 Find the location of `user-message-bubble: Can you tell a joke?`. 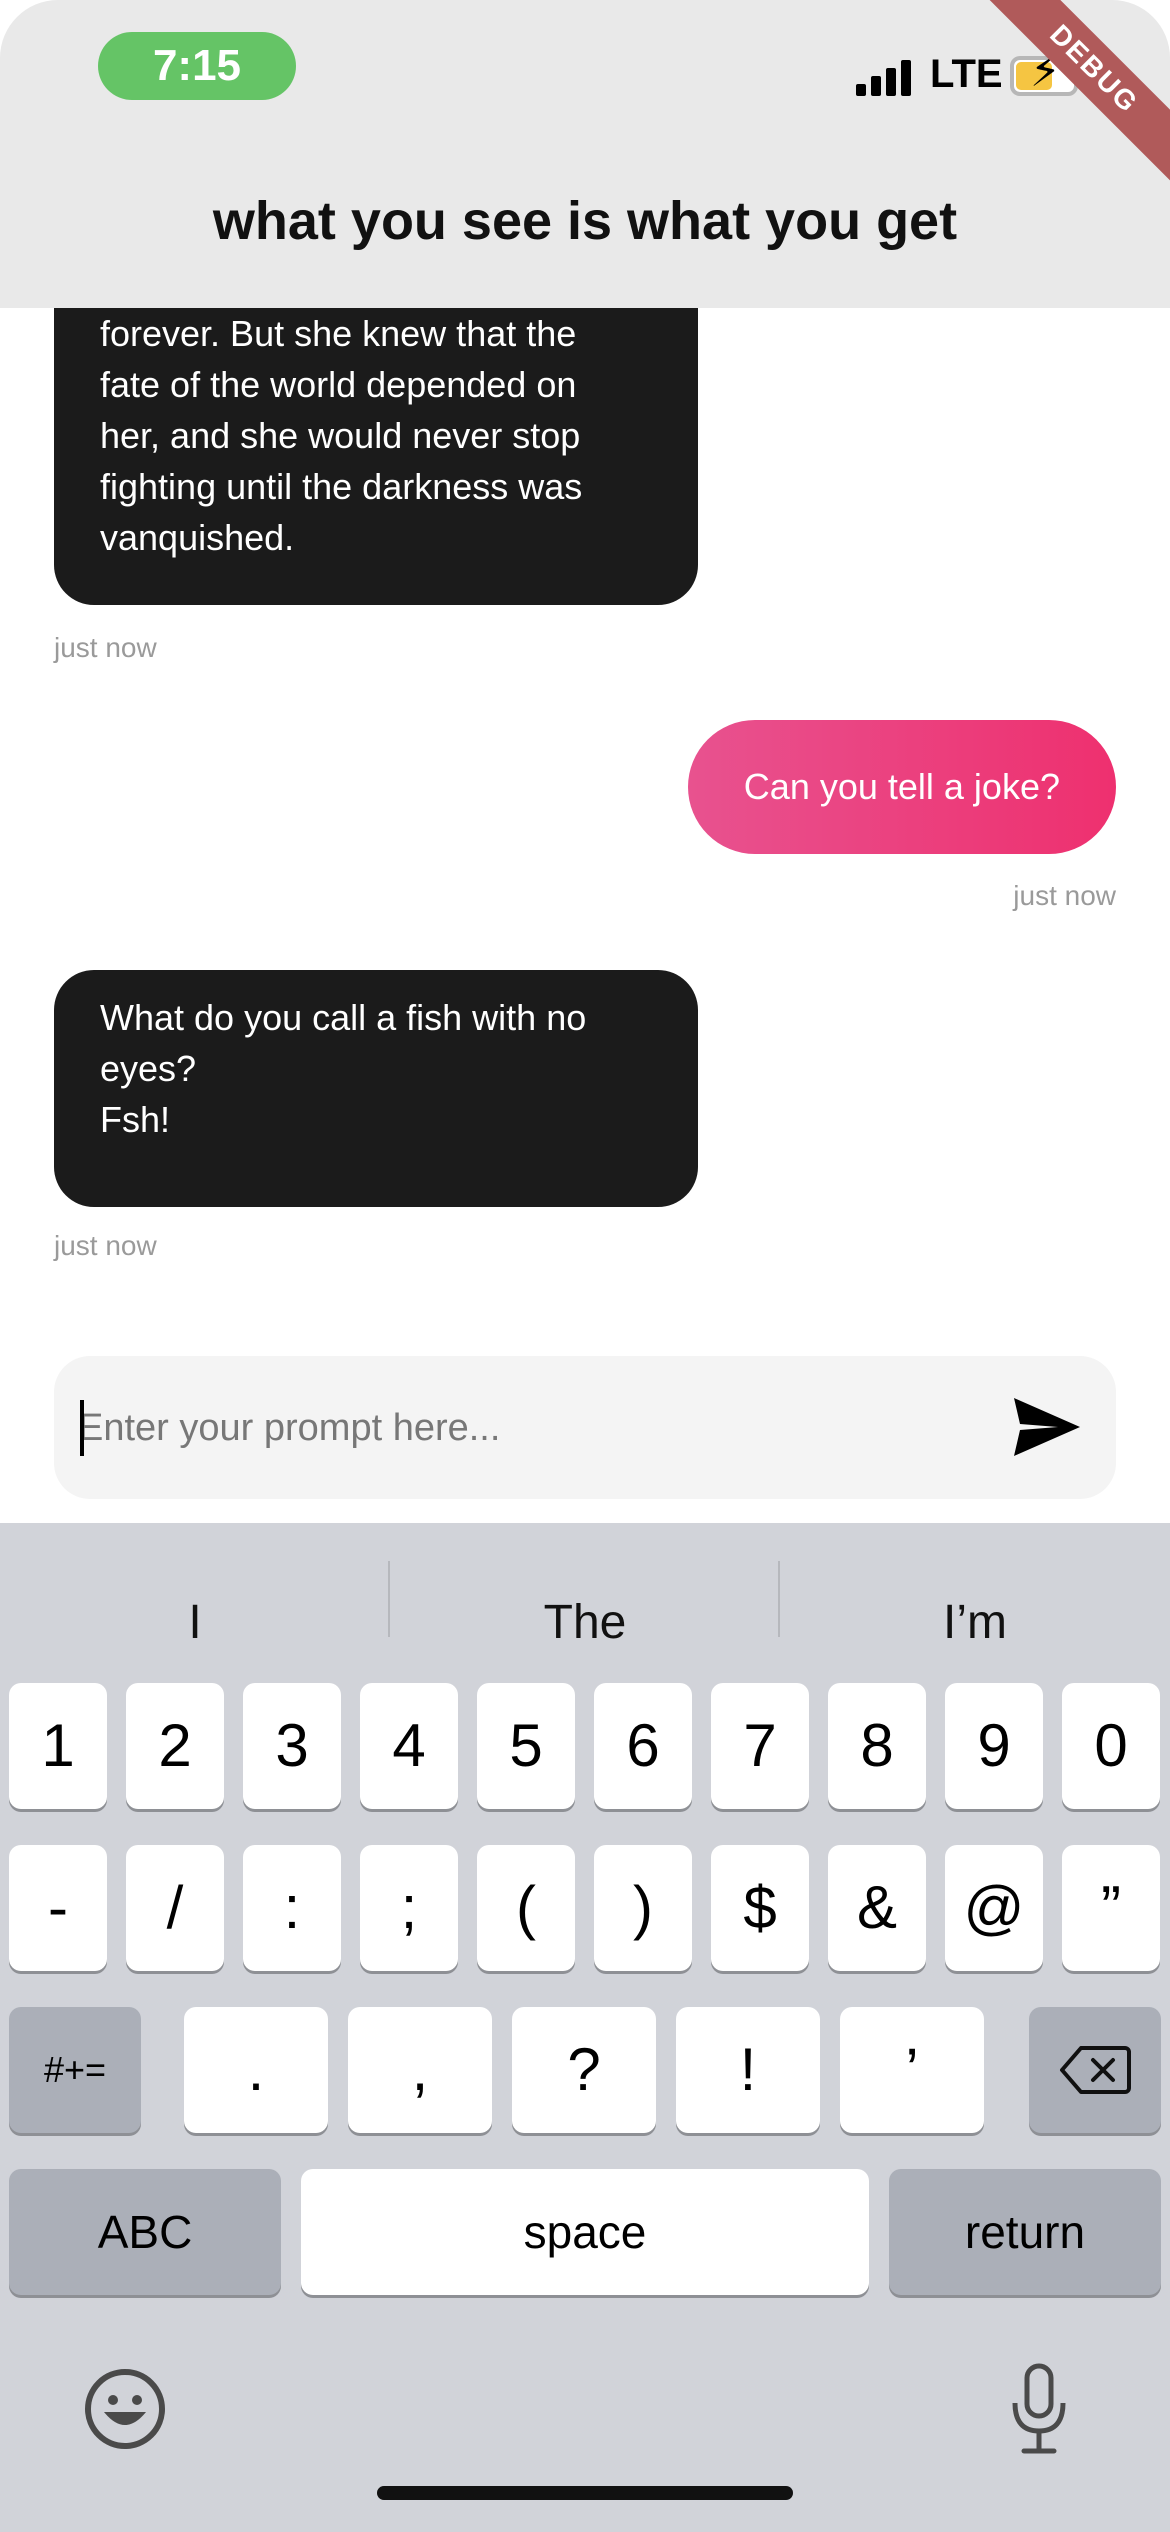

user-message-bubble: Can you tell a joke? is located at coordinates (901, 787).